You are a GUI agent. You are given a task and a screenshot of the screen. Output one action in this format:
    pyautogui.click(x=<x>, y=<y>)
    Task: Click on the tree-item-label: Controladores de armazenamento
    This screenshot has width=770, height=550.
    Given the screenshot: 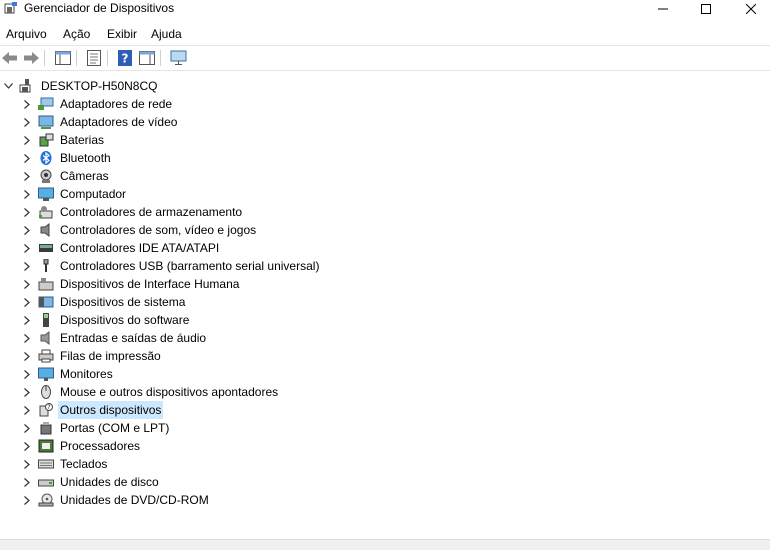 What is the action you would take?
    pyautogui.click(x=151, y=212)
    